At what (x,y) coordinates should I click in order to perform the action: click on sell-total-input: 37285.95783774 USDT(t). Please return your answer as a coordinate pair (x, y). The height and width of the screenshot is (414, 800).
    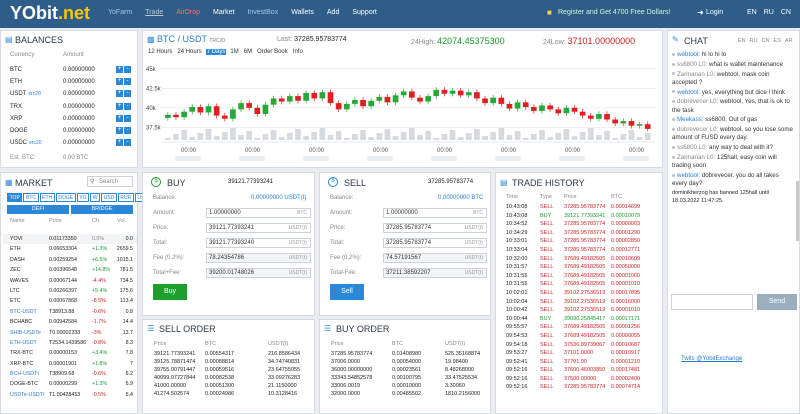
    Looking at the image, I should click on (435, 243).